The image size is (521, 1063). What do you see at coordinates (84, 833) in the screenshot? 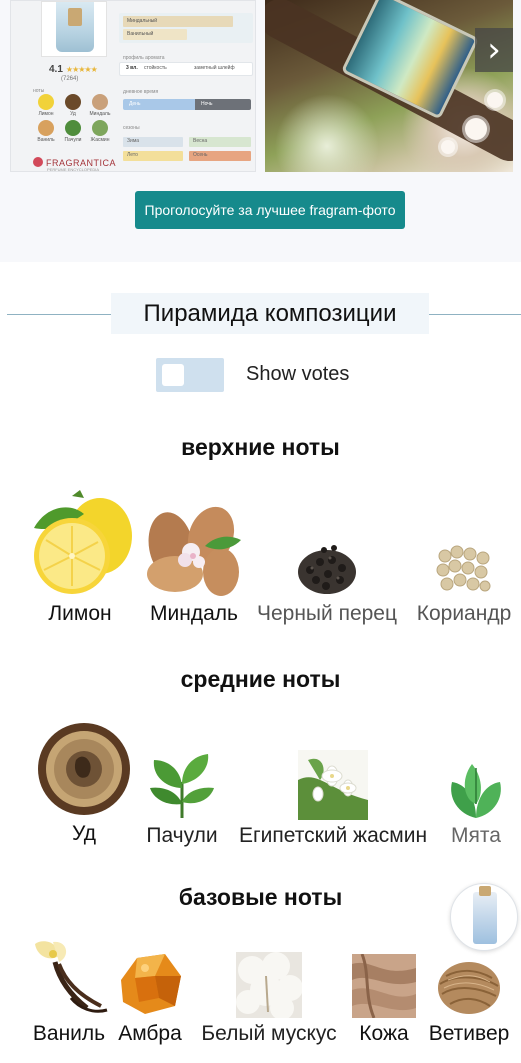
I see `note-label: Уд` at bounding box center [84, 833].